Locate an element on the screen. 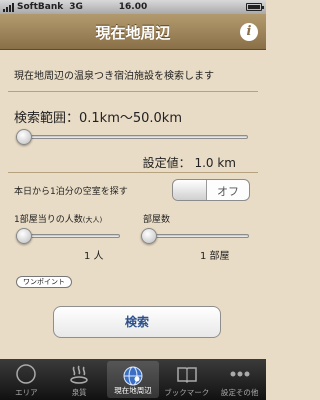 This screenshot has height=400, width=320. tab-label: ブックマーク is located at coordinates (187, 392).